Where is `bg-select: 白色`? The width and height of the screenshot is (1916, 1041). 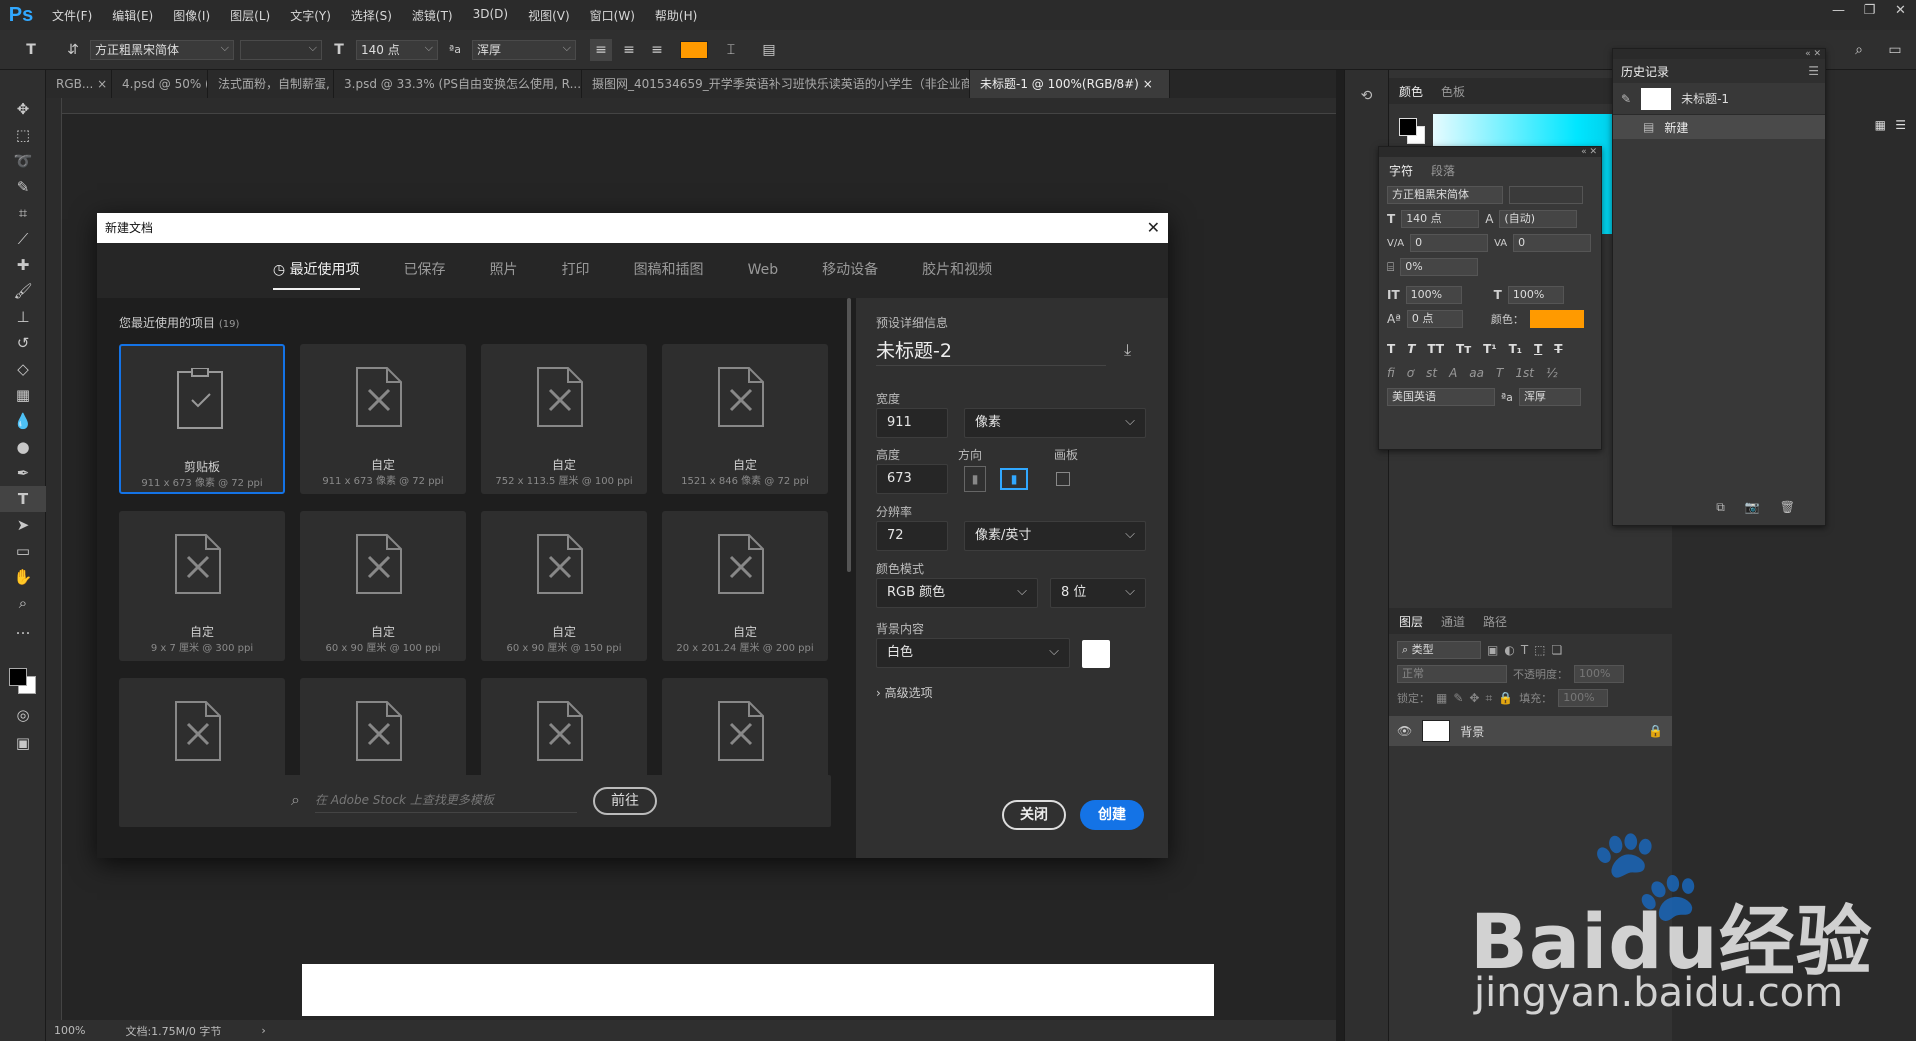
bg-select: 白色 is located at coordinates (973, 653).